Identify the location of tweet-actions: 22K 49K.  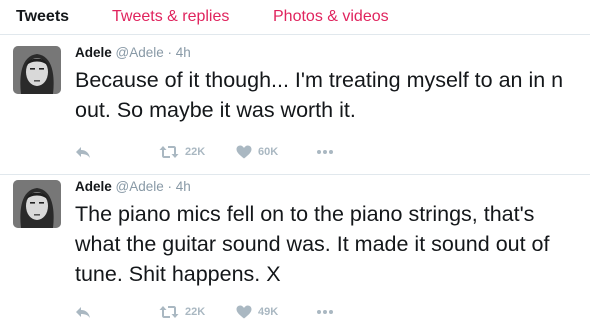
(225, 312).